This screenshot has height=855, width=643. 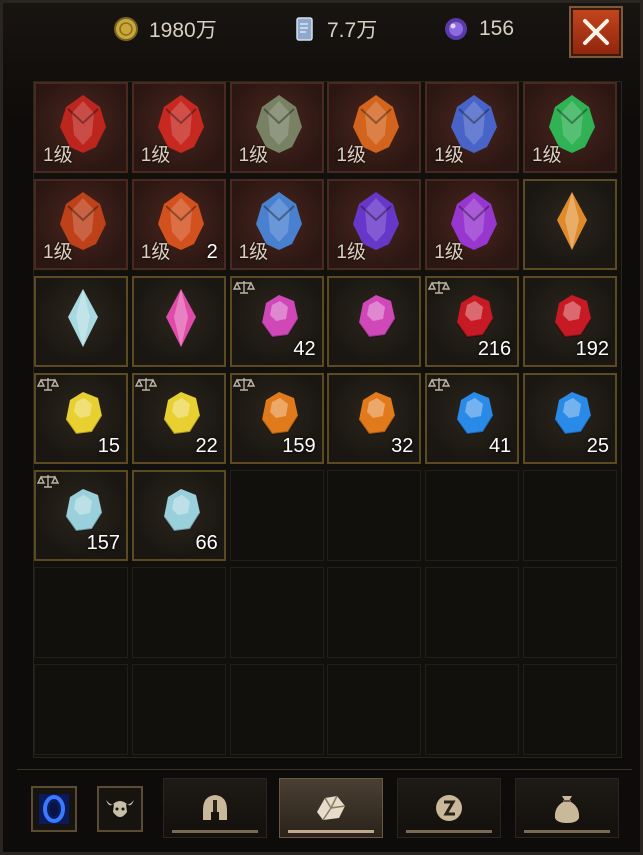 I want to click on portal-button, so click(x=54, y=809).